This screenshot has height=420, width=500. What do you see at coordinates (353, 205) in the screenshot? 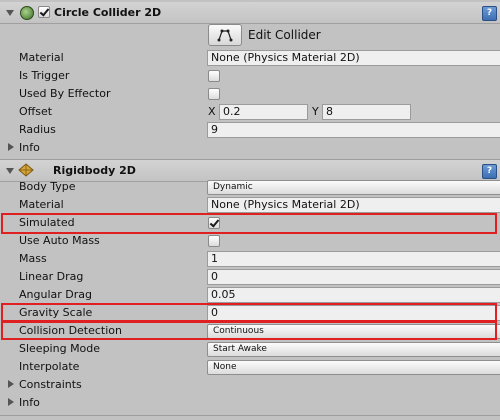
I see `rb-material-field: None (Physics Material 2D)` at bounding box center [353, 205].